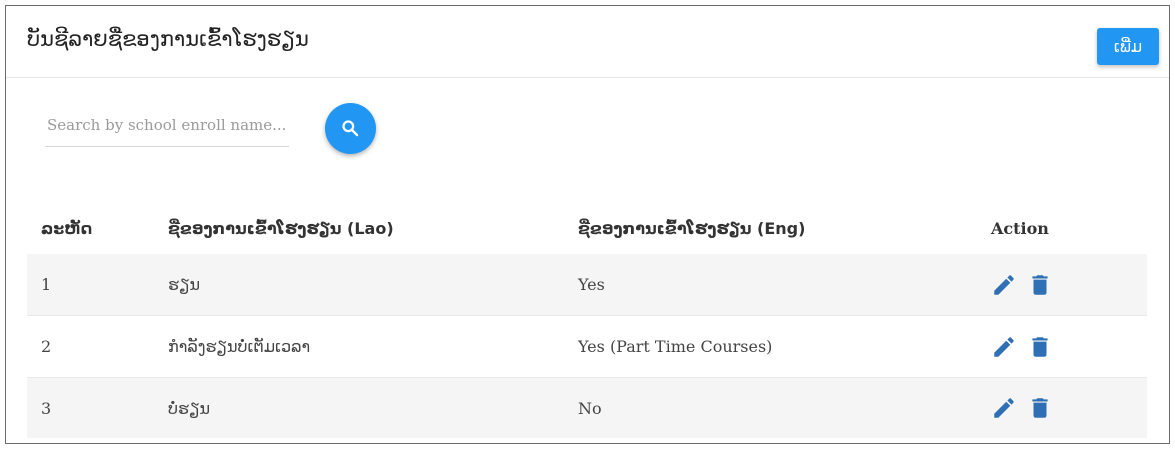 The width and height of the screenshot is (1175, 450). Describe the element at coordinates (46, 346) in the screenshot. I see `row-id: 2` at that location.